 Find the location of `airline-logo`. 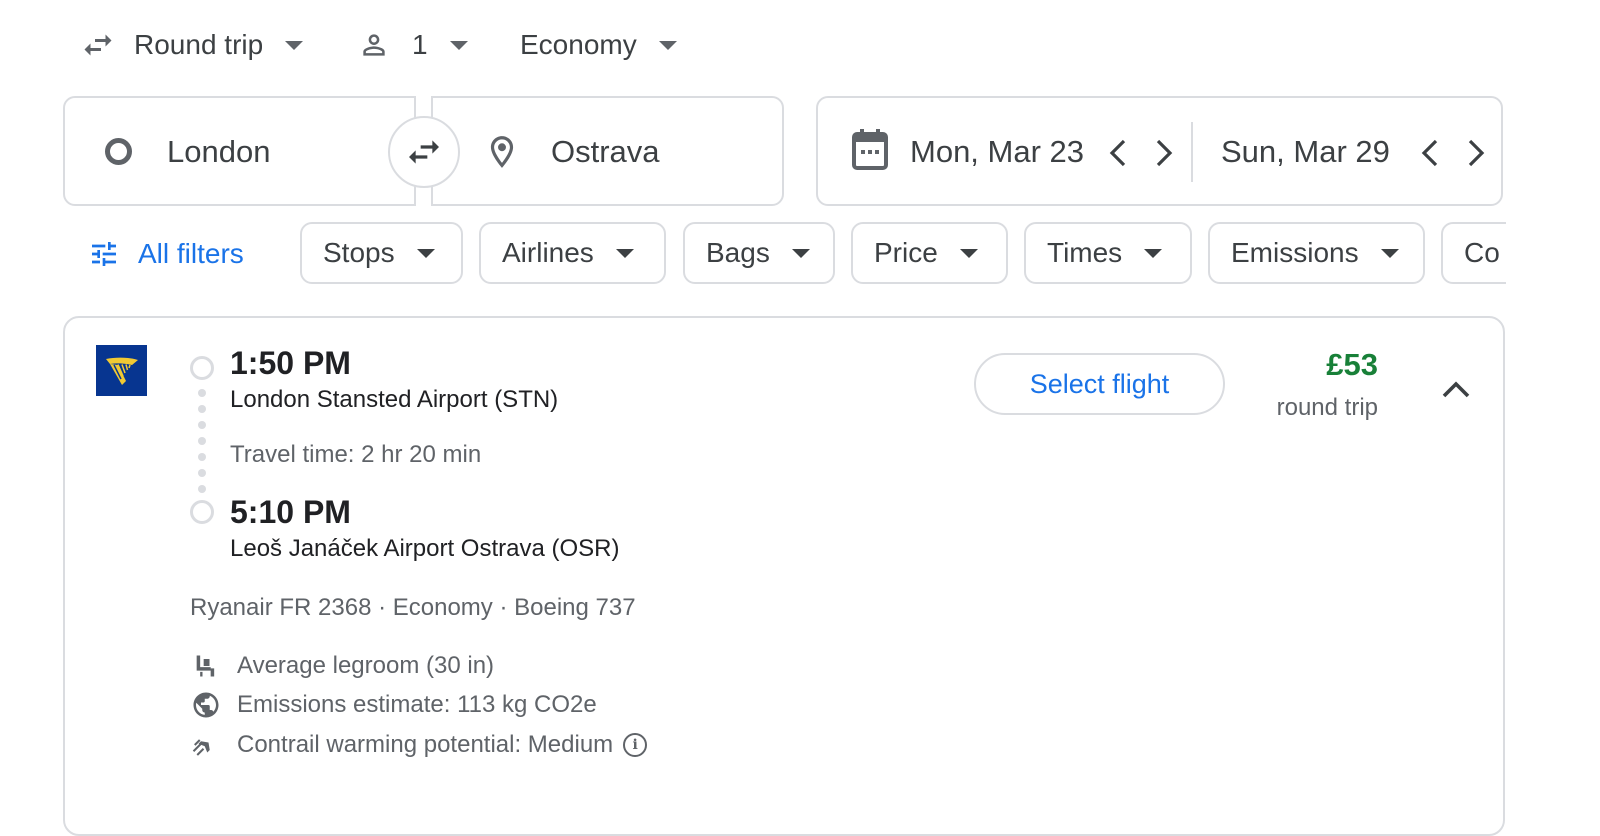

airline-logo is located at coordinates (121, 370).